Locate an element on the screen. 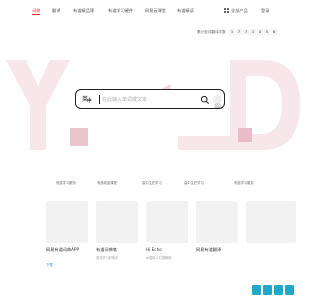 This screenshot has height=300, width=320. query-counter-label: 累计查词翻译次数 is located at coordinates (211, 32).